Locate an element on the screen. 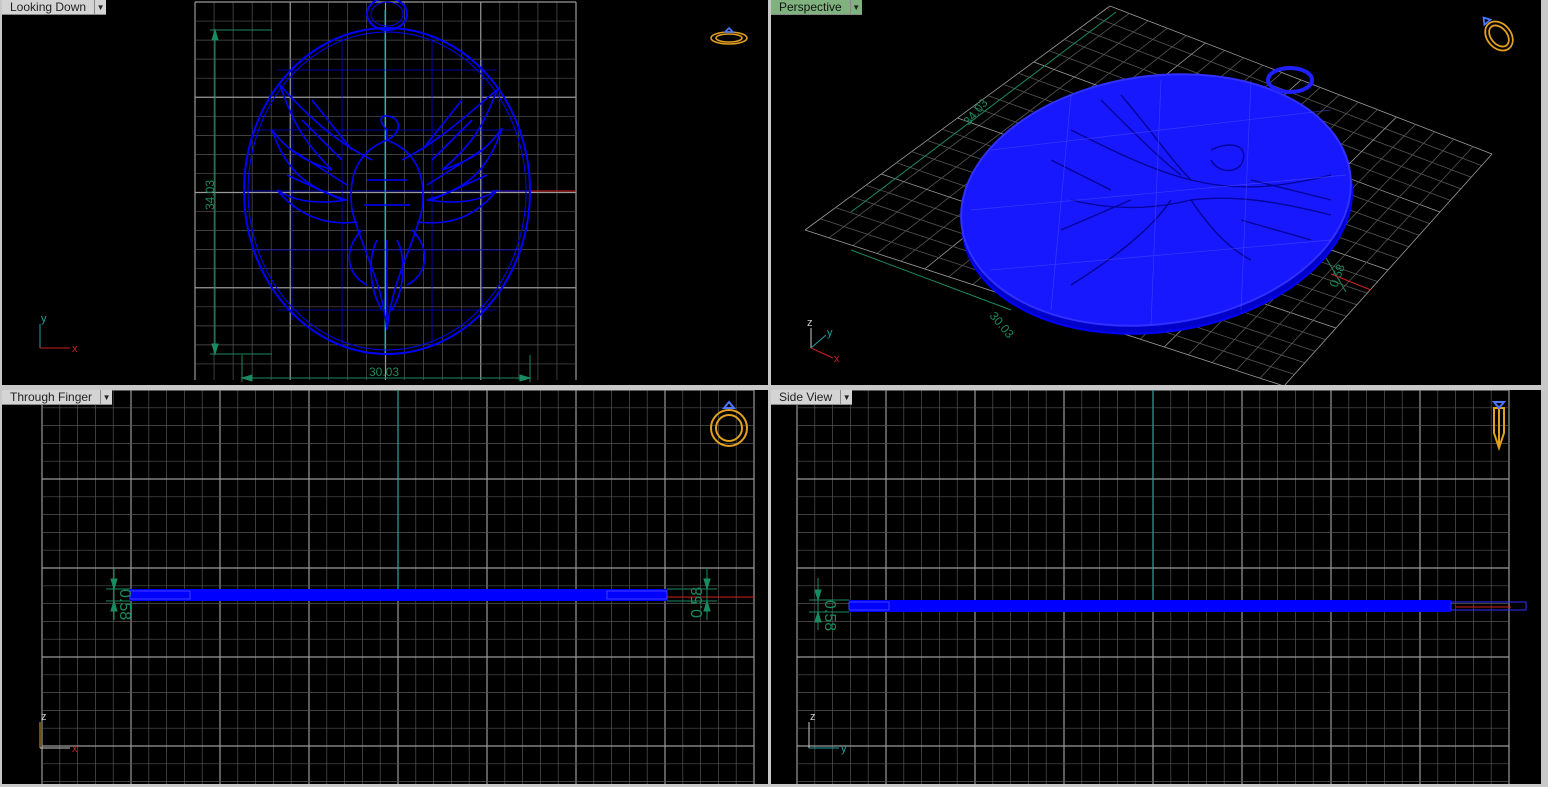 This screenshot has height=787, width=1548. viewport-tab-side-view: Side View ▼ is located at coordinates (812, 397).